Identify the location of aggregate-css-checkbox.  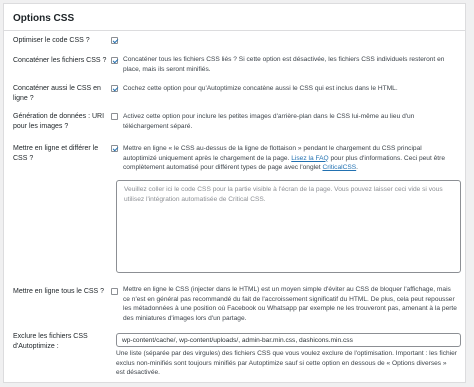
(114, 60).